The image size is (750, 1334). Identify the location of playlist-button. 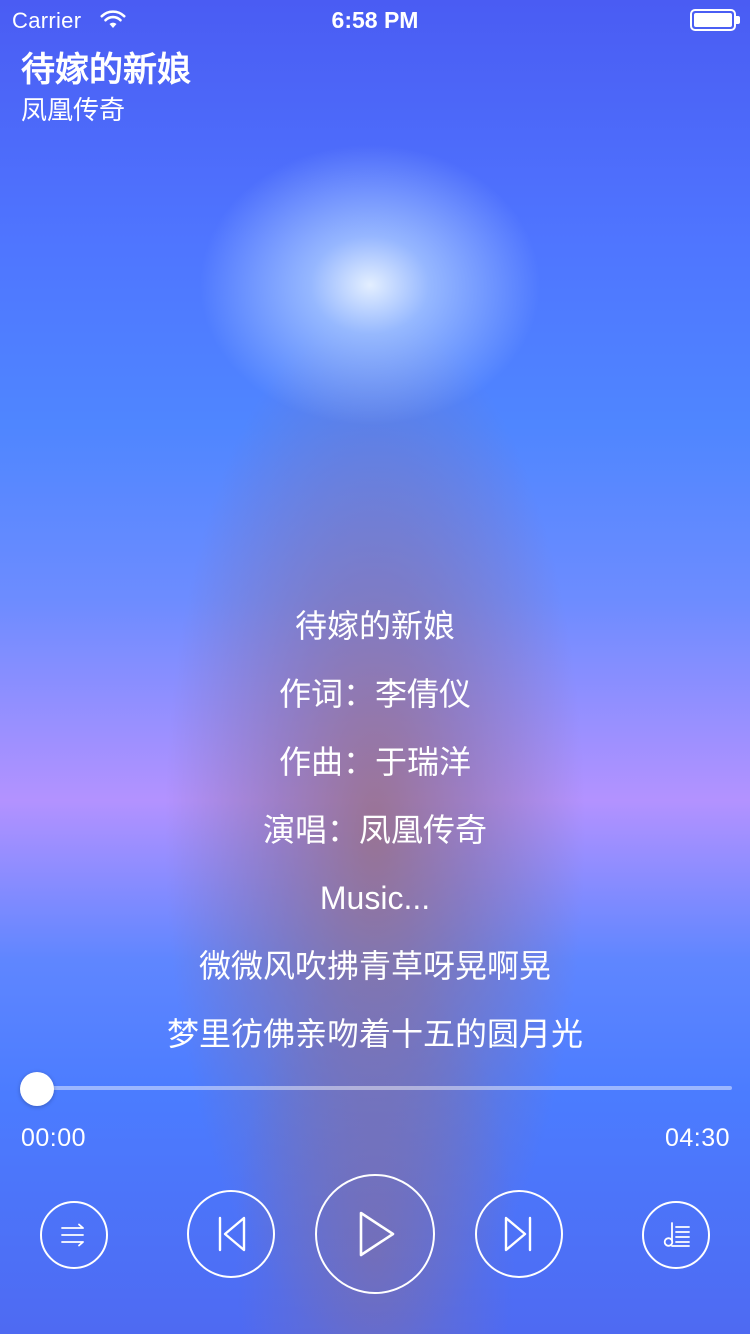
(676, 1235).